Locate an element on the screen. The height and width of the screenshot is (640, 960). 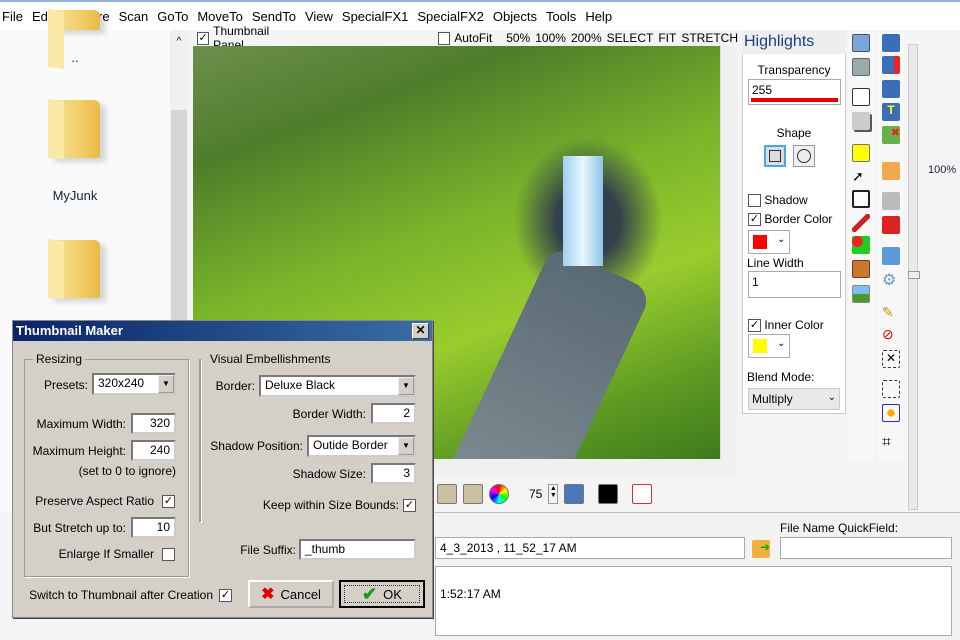
menu-specialfx2: SpecialFX2 is located at coordinates (450, 16).